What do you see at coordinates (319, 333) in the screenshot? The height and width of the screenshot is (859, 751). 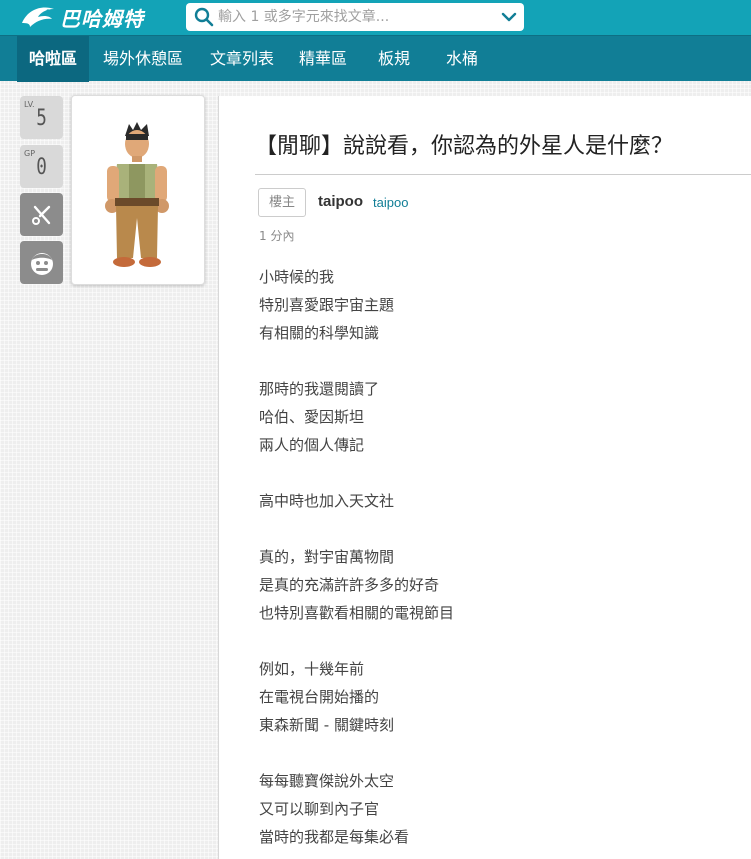 I see `post-line: 有相關的科學知識` at bounding box center [319, 333].